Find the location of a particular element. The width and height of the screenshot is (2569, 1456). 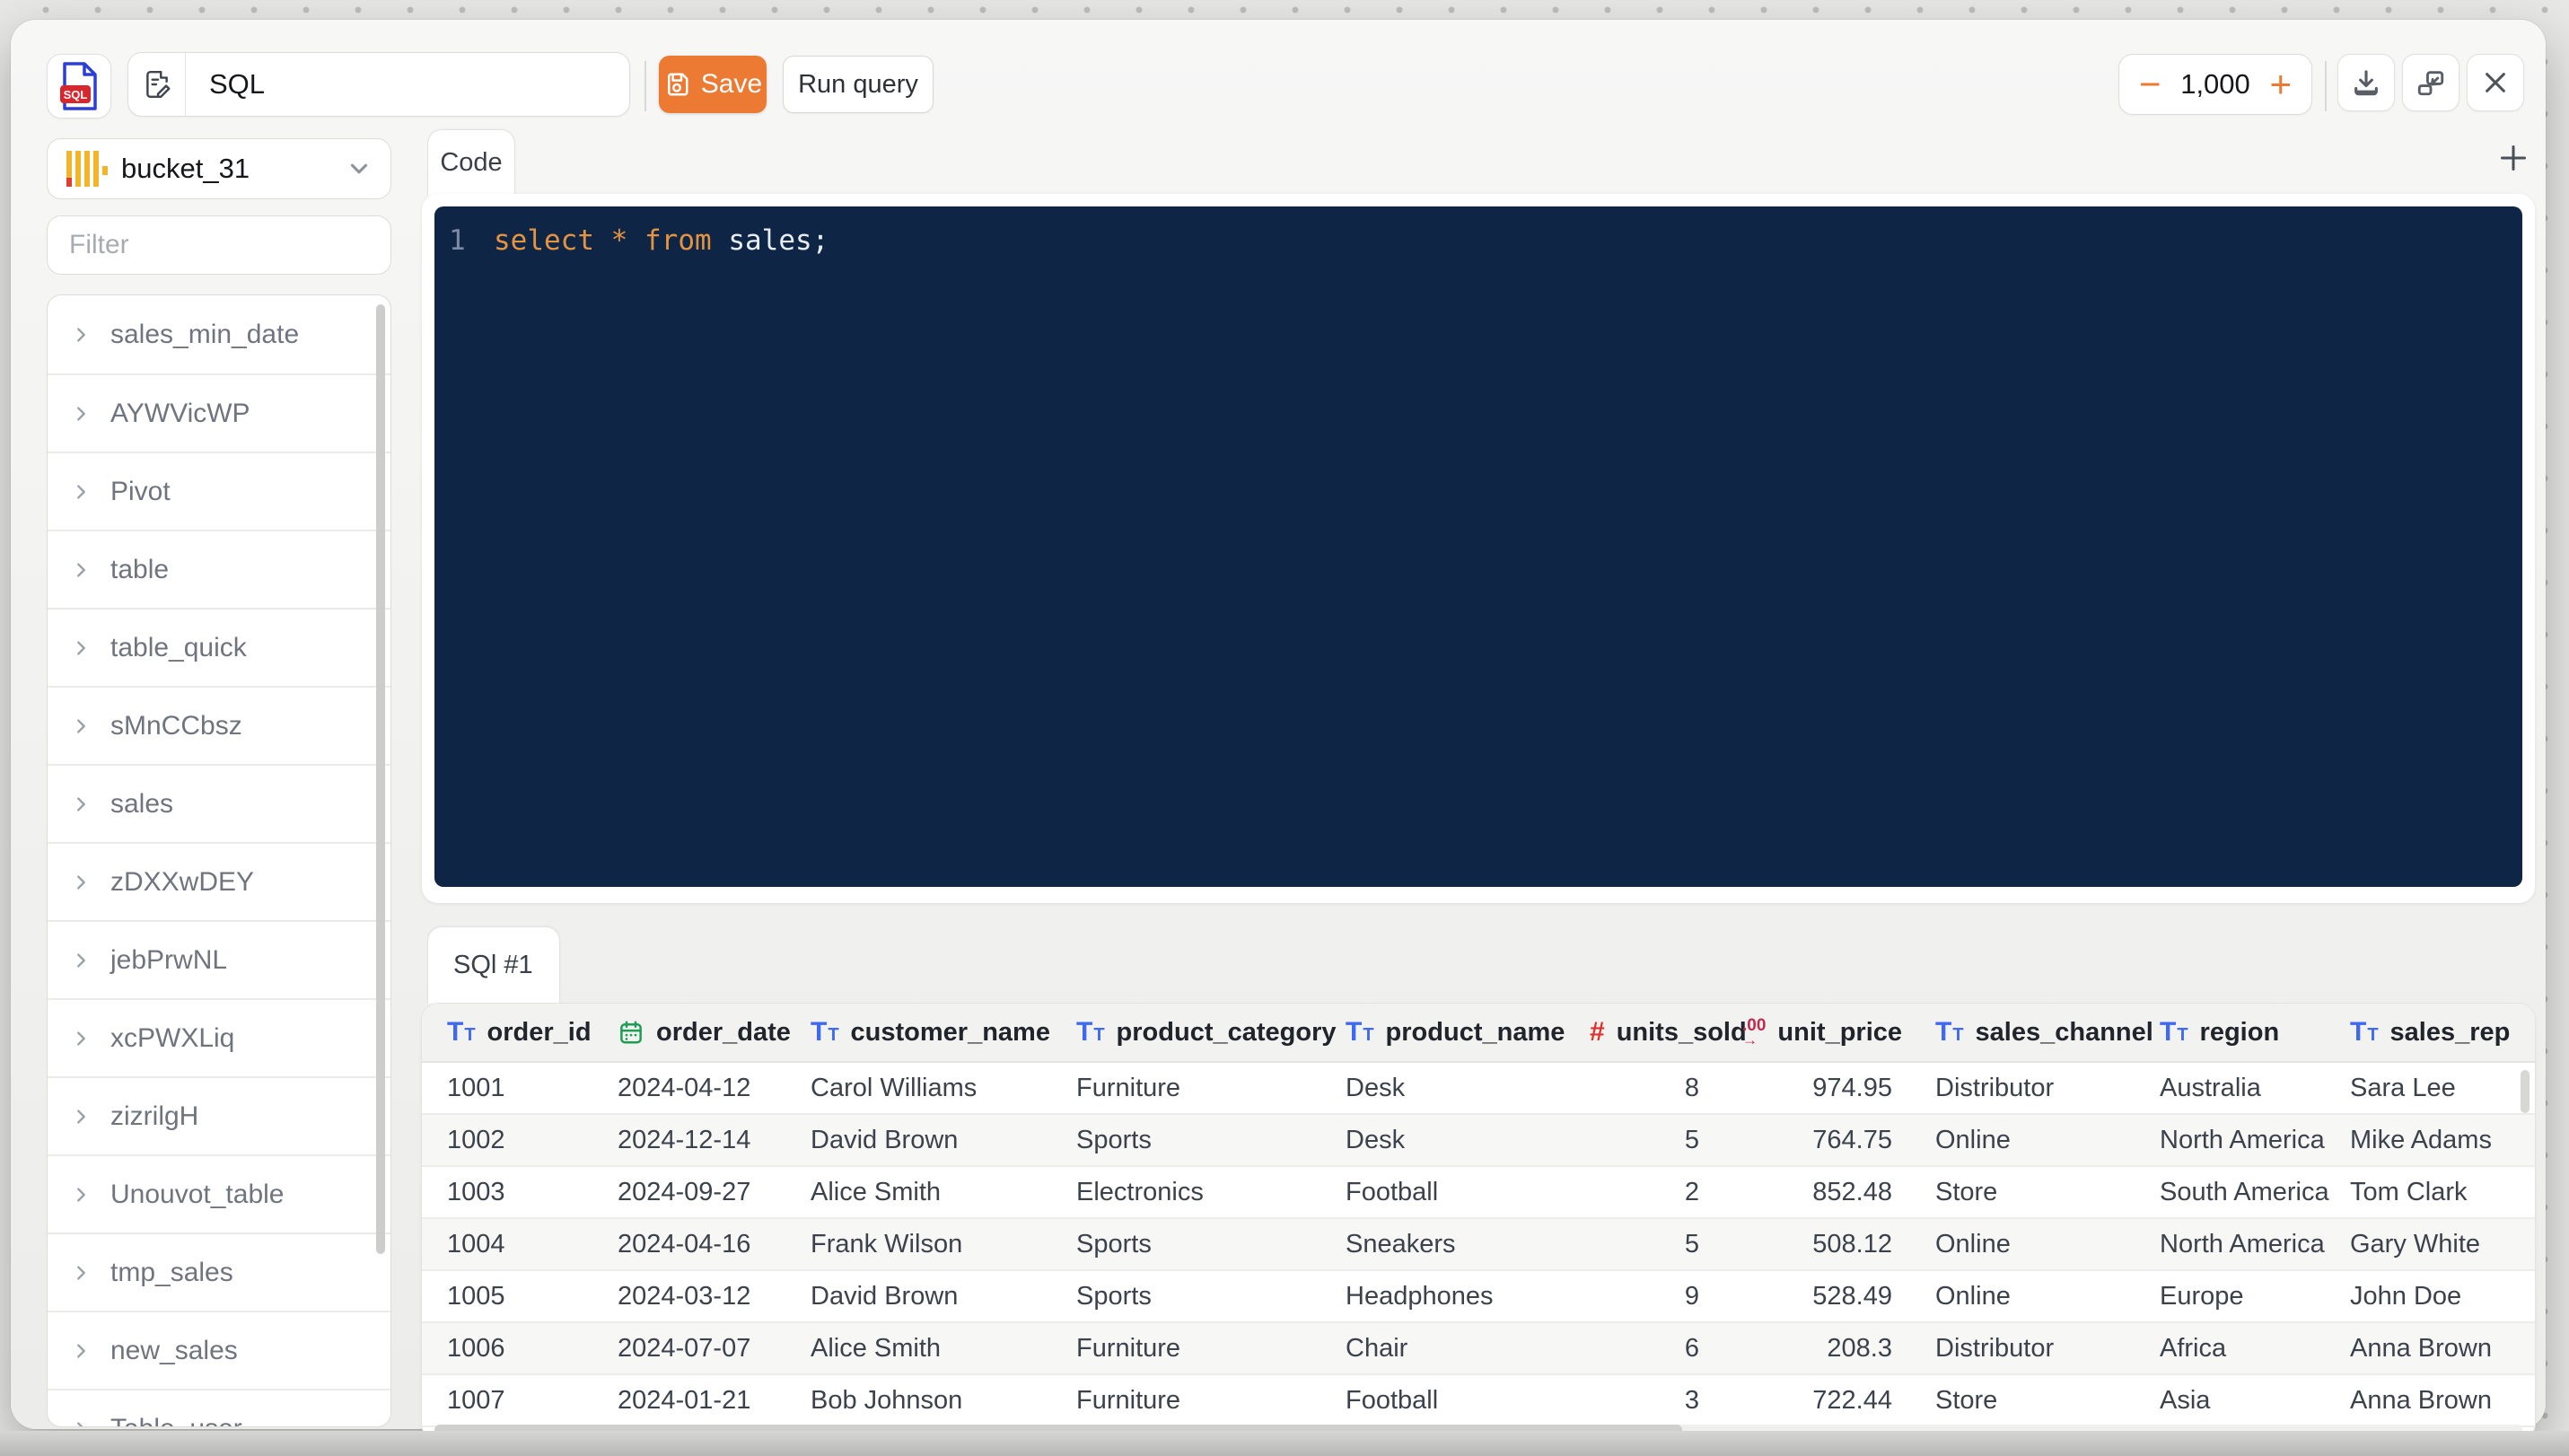

table-item-AYWVicWP: AYWVicWP is located at coordinates (219, 413).